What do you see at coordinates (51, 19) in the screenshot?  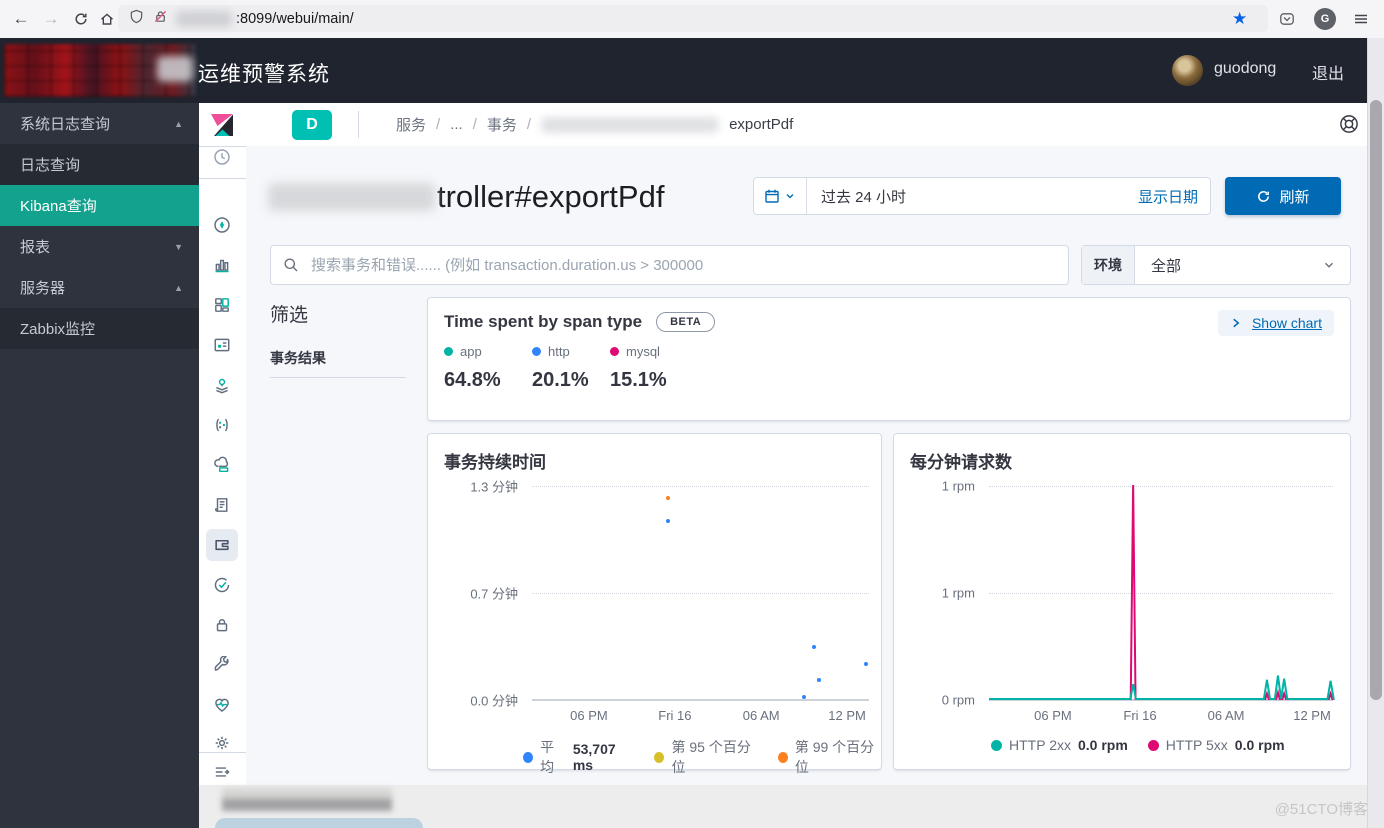 I see `browser-forward-icon: →` at bounding box center [51, 19].